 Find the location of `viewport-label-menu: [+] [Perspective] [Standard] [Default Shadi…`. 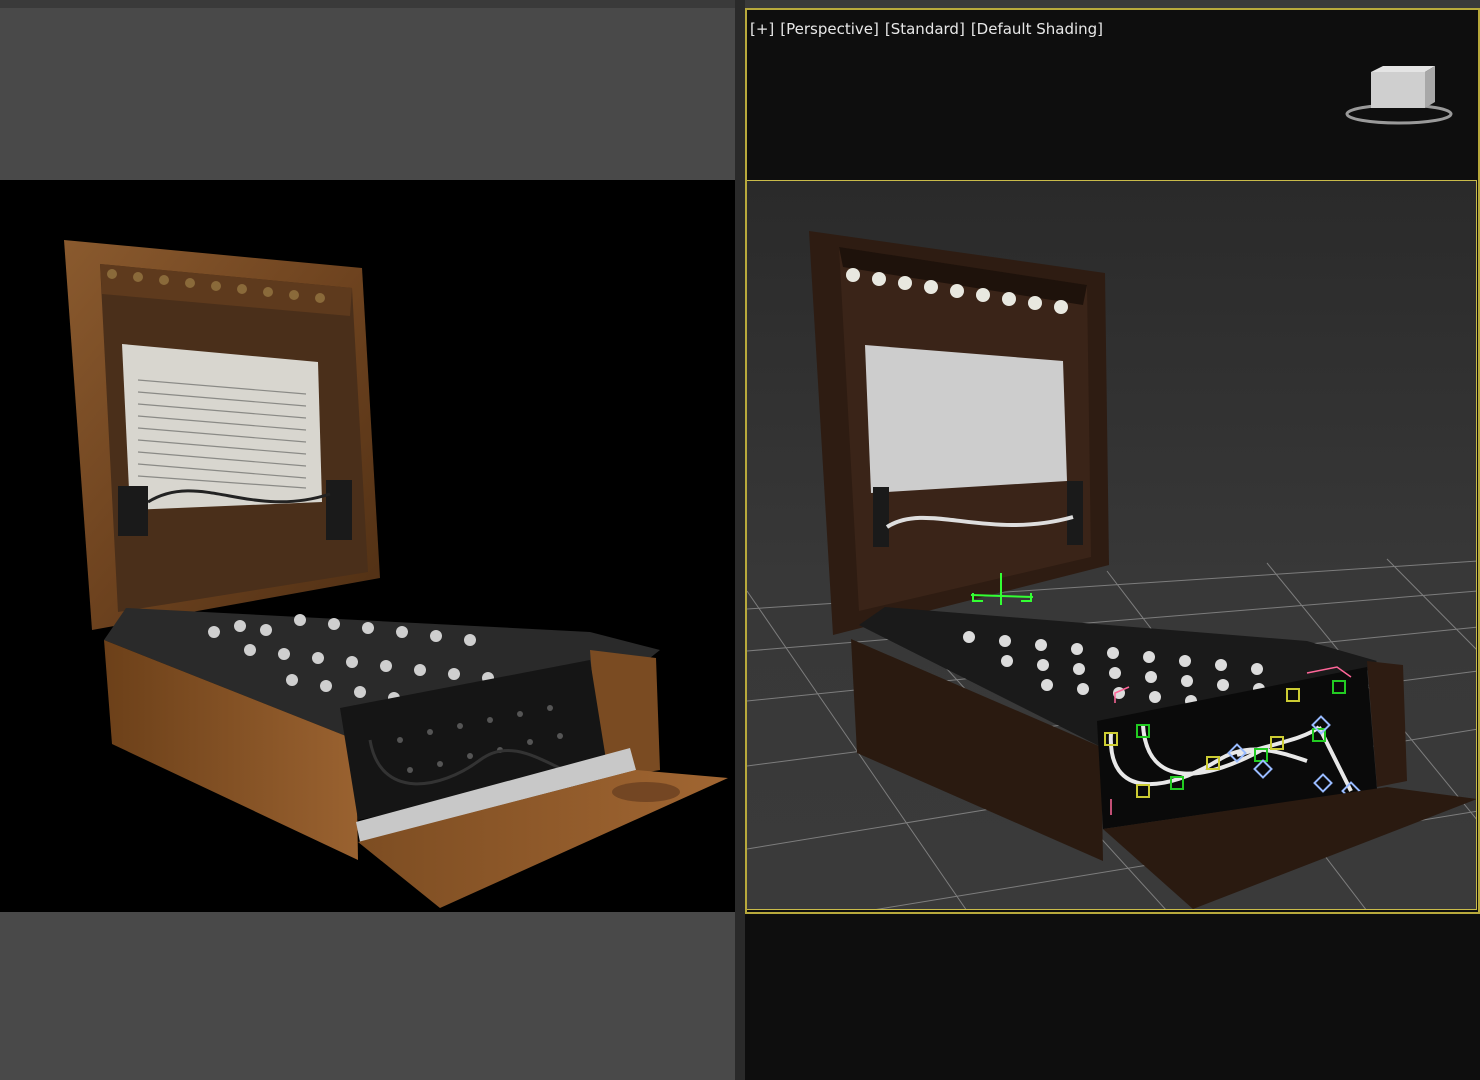

viewport-label-menu: [+] [Perspective] [Standard] [Default Shadi… is located at coordinates (929, 29).